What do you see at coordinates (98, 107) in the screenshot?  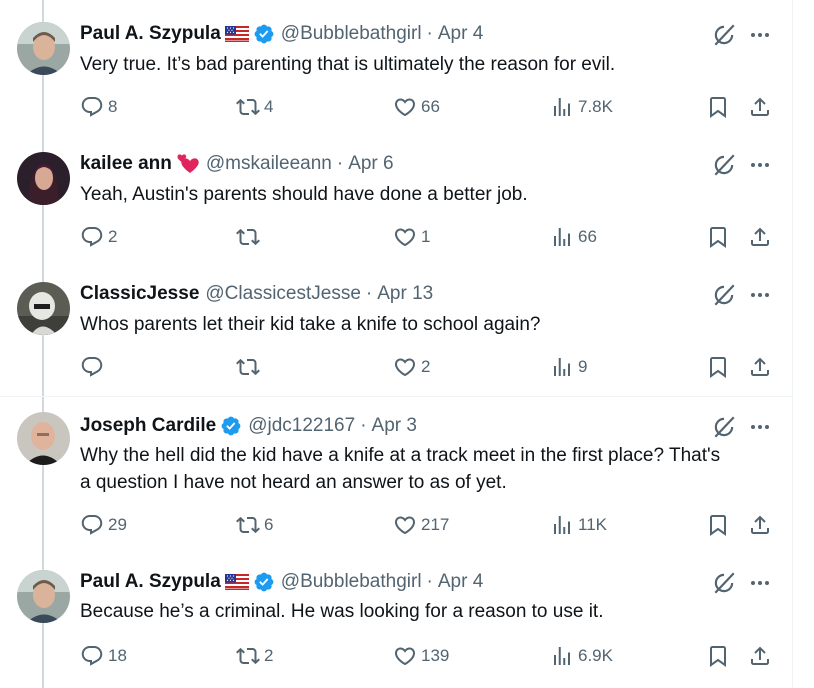 I see `reply-button: 8` at bounding box center [98, 107].